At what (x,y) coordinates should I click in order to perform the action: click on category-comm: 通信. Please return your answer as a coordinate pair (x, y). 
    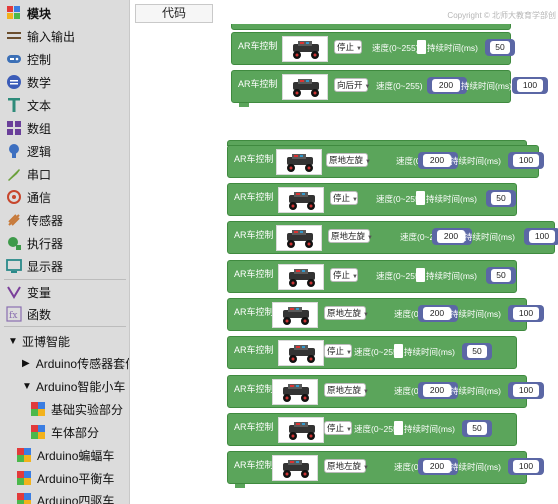
    Looking at the image, I should click on (64, 197).